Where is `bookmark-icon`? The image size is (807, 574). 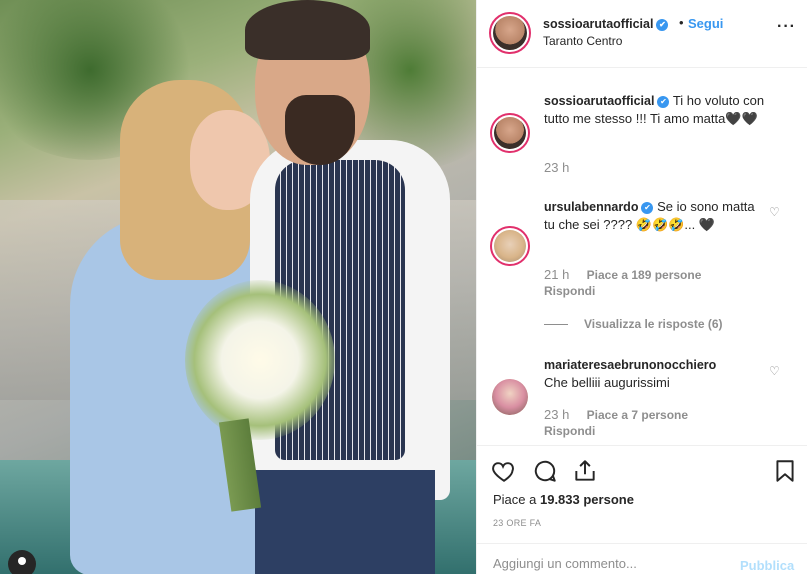
bookmark-icon is located at coordinates (785, 471).